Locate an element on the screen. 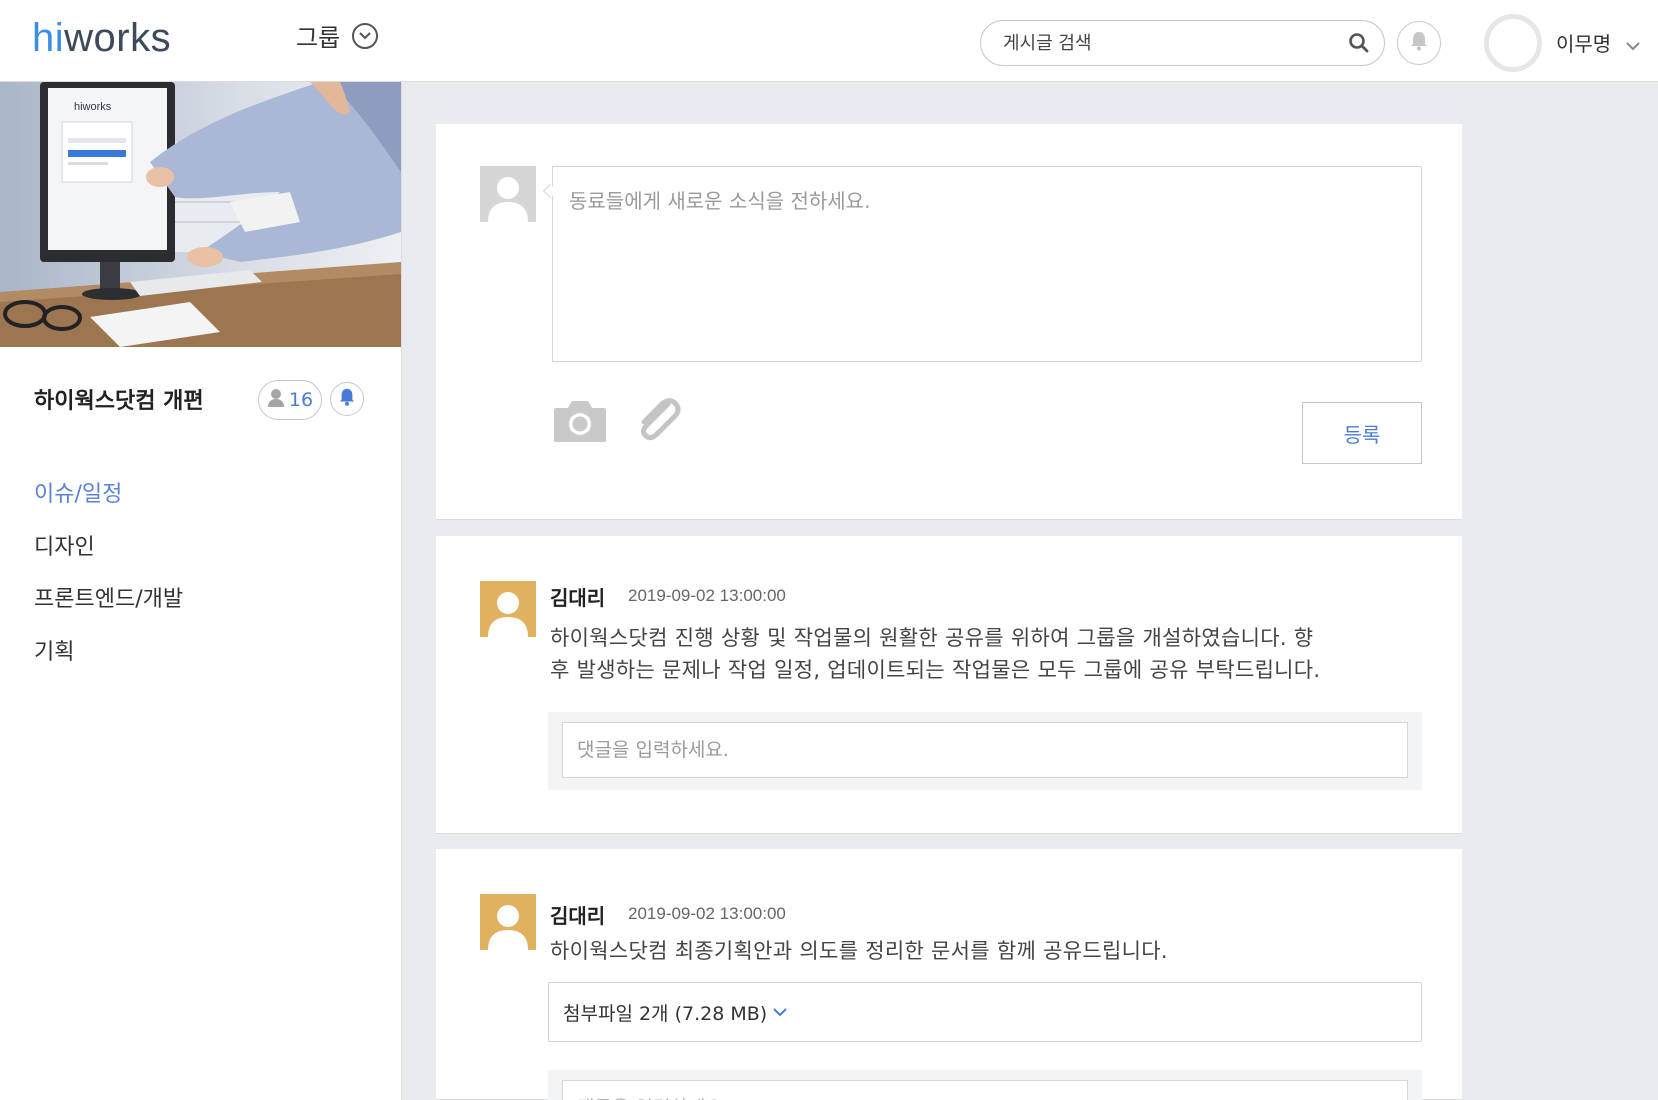  post-body: 하이웍스닷컴 최종기획안과 의도를 정리한 문서를 함께 공유드립니다. is located at coordinates (859, 951).